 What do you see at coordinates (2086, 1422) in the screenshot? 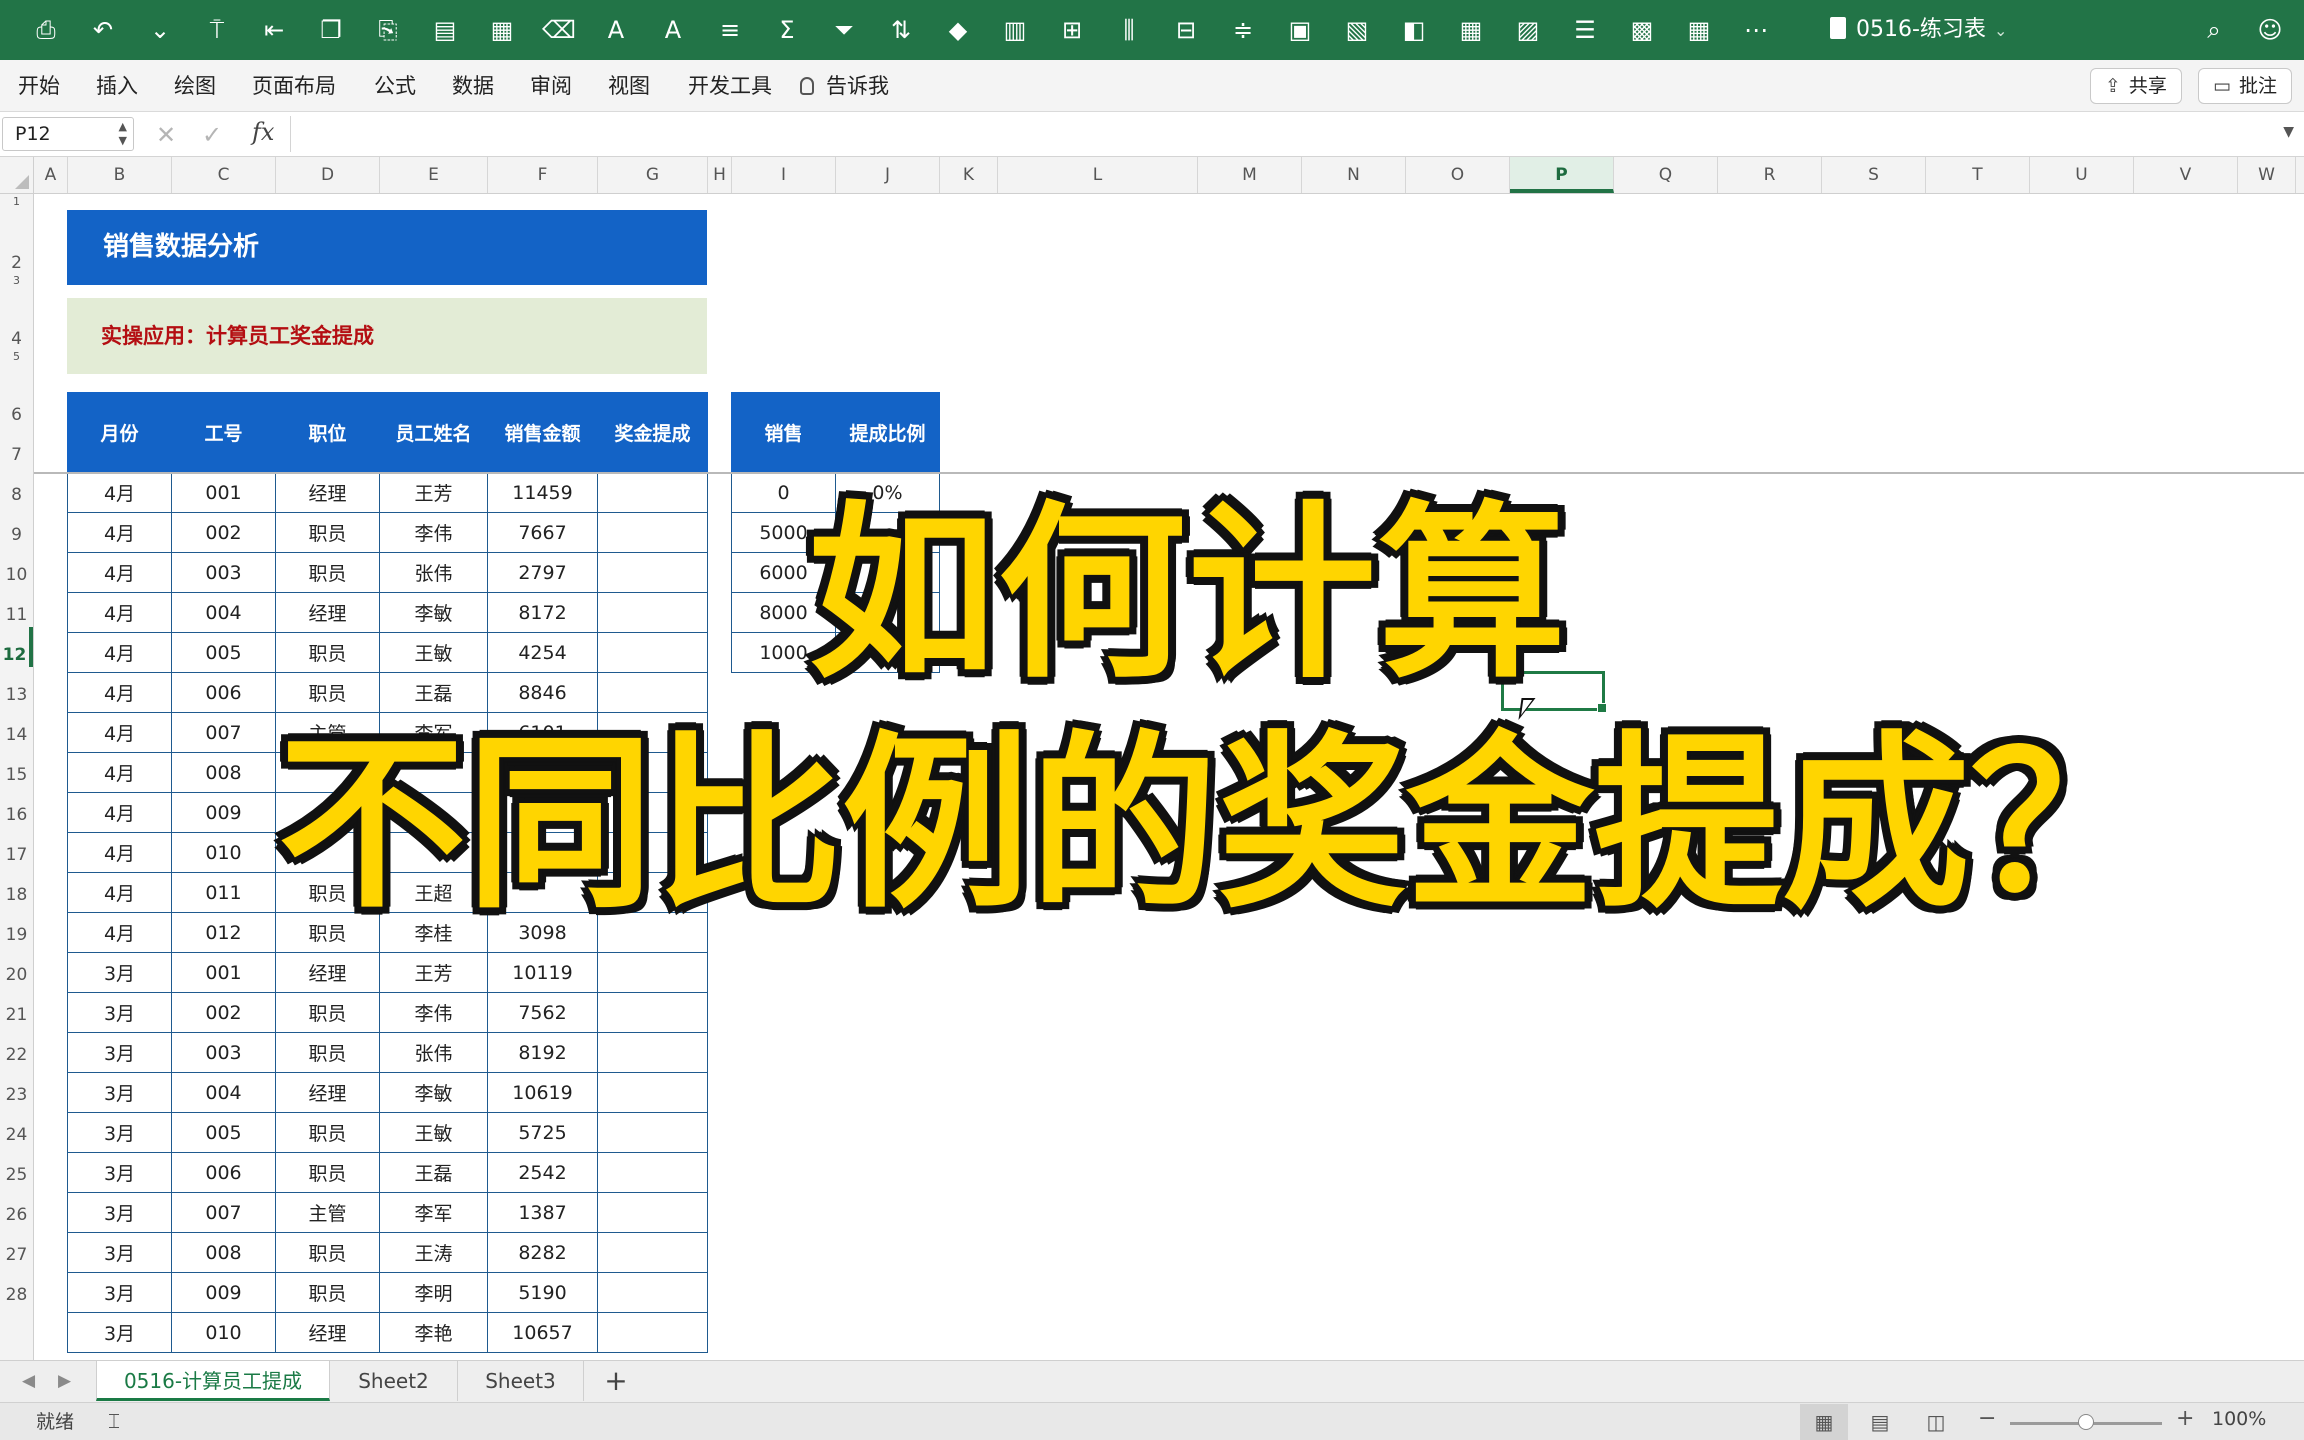
I see `zoom-slider-thumb` at bounding box center [2086, 1422].